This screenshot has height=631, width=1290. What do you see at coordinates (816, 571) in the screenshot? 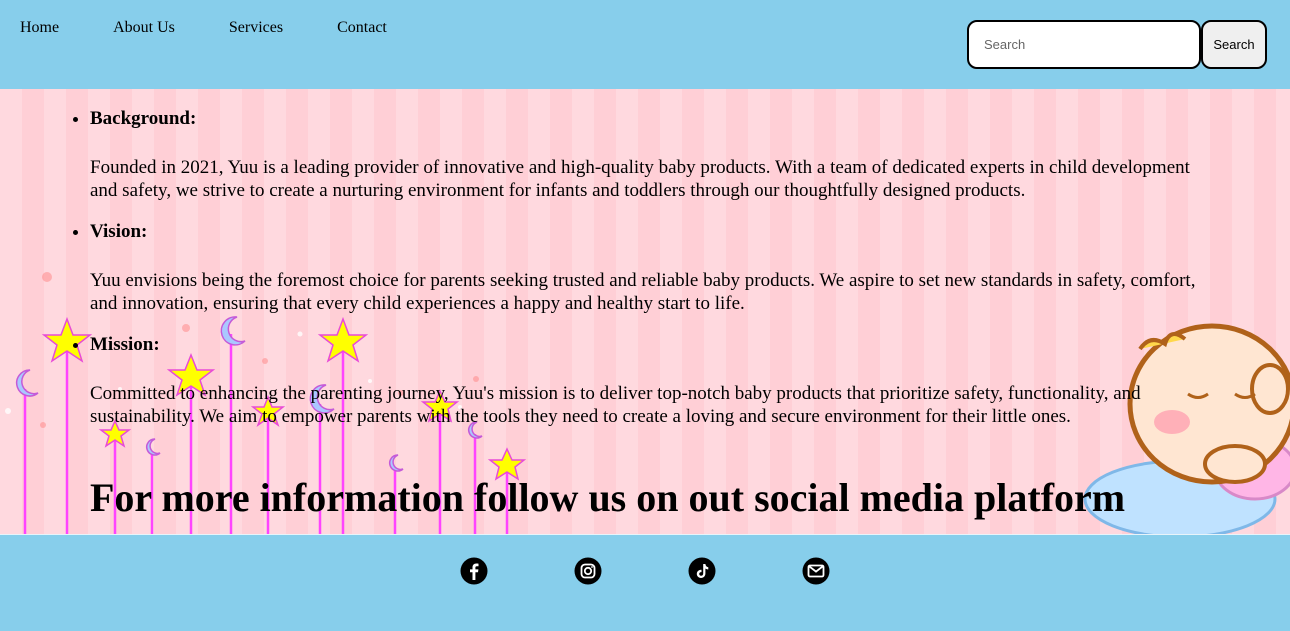
I see `email-icon` at bounding box center [816, 571].